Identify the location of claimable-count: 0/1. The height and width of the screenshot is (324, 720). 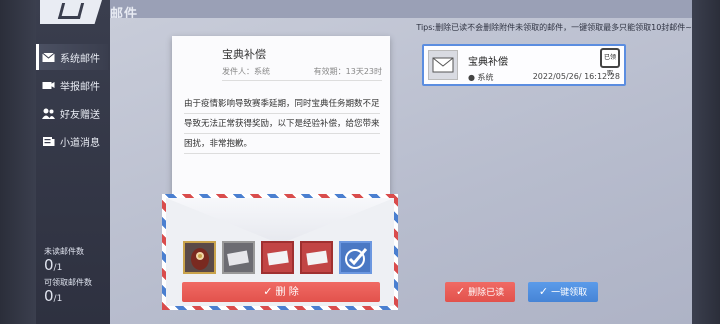
(53, 296).